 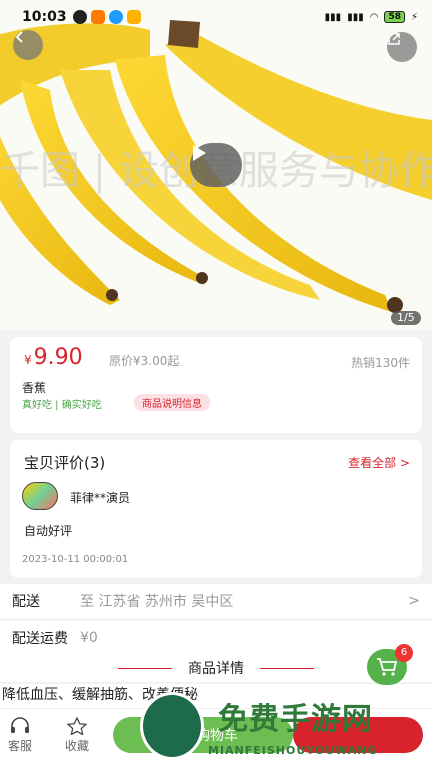 I want to click on back-button, so click(x=28, y=45).